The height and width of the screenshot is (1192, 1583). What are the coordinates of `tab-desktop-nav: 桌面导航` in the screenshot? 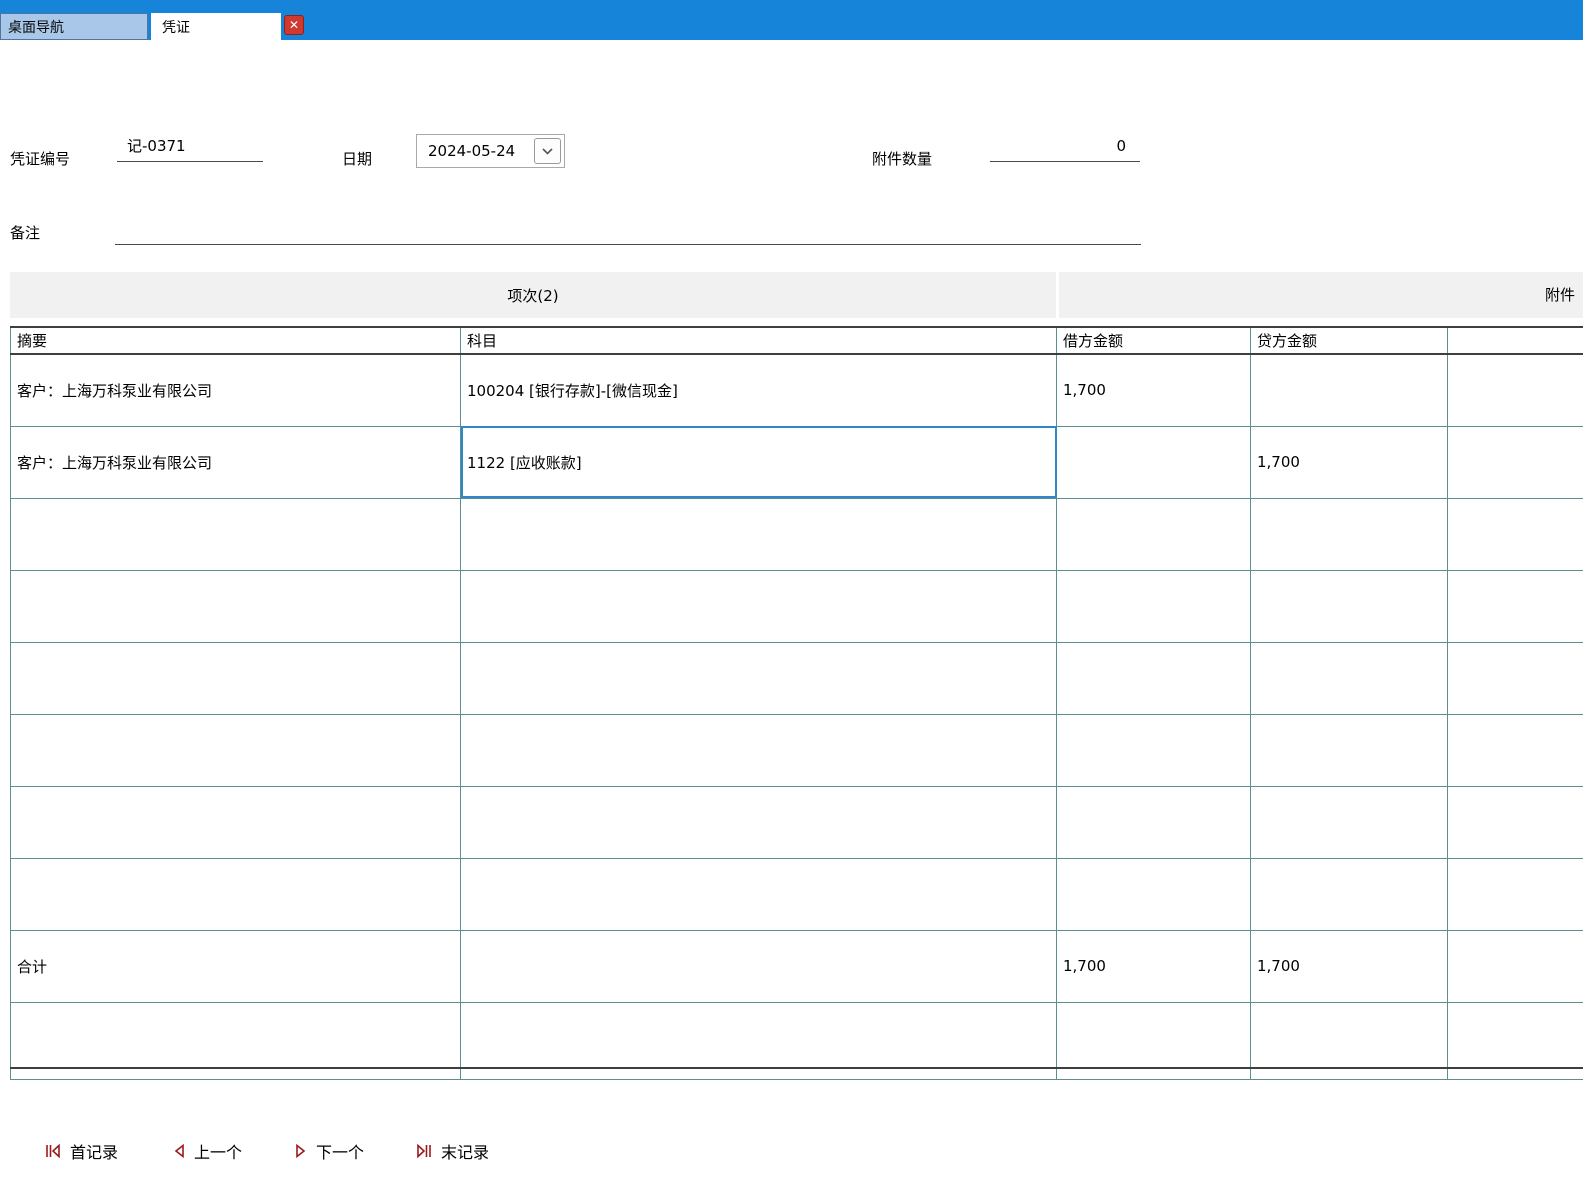 It's located at (74, 26).